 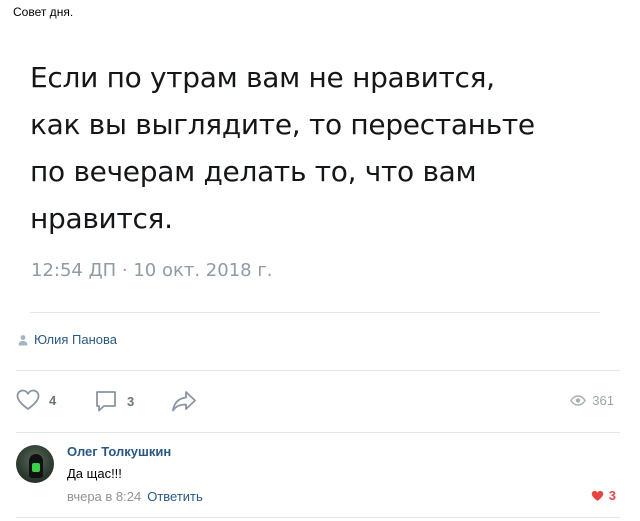 What do you see at coordinates (101, 218) in the screenshot?
I see `tweet-line: нравится.` at bounding box center [101, 218].